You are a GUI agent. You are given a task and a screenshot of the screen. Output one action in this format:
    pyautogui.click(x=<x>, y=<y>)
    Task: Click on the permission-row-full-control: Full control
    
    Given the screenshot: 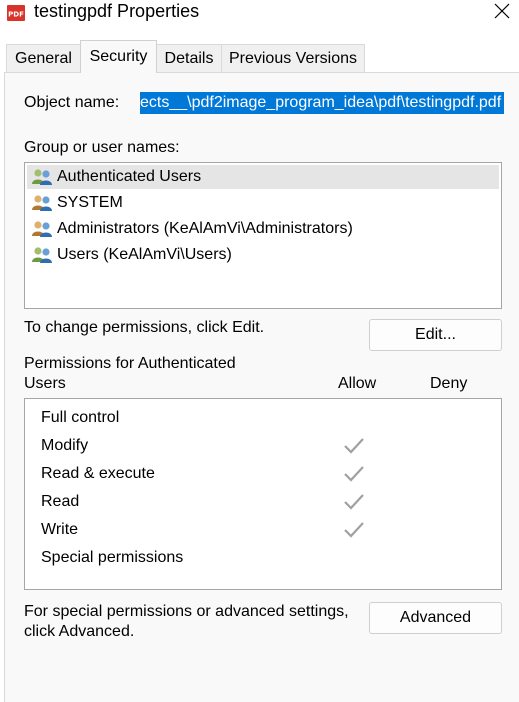 What is the action you would take?
    pyautogui.click(x=263, y=418)
    